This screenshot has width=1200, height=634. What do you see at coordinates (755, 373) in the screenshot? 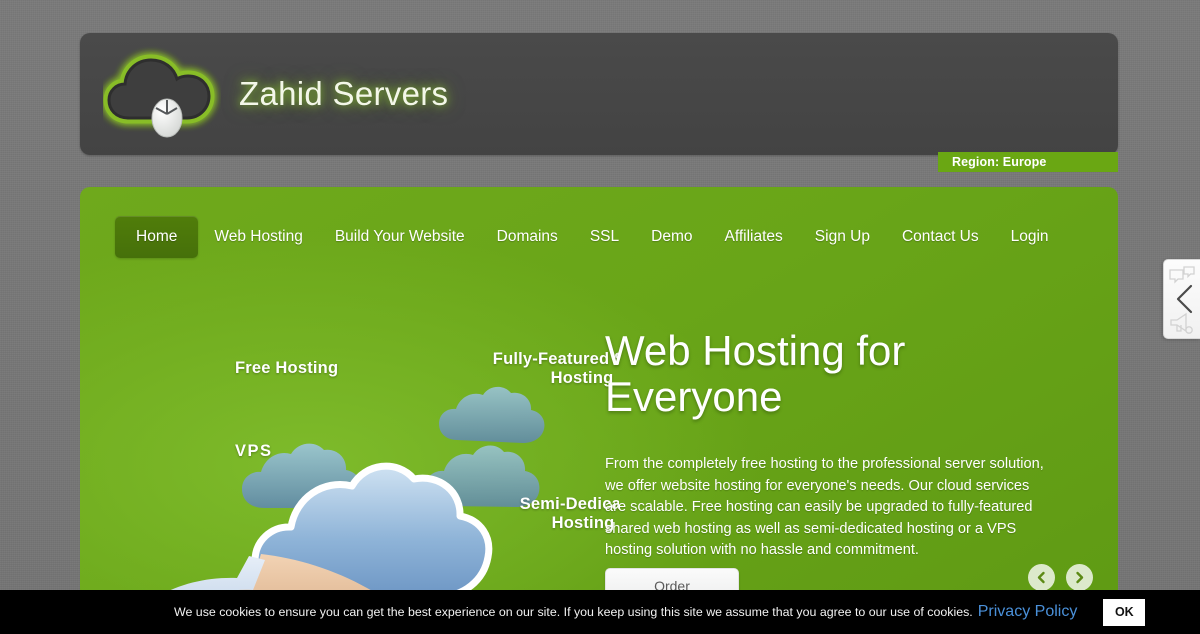
I see `hero-heading: Web Hosting for Everyone` at bounding box center [755, 373].